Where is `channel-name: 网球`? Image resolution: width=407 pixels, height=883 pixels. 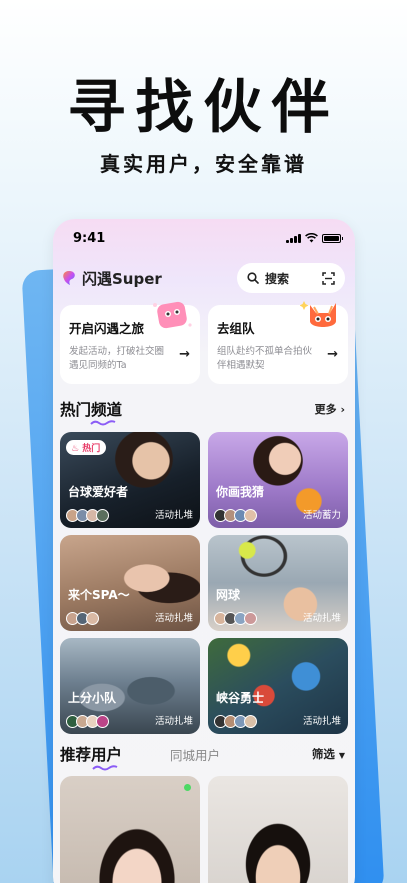
channel-name: 网球 is located at coordinates (228, 595).